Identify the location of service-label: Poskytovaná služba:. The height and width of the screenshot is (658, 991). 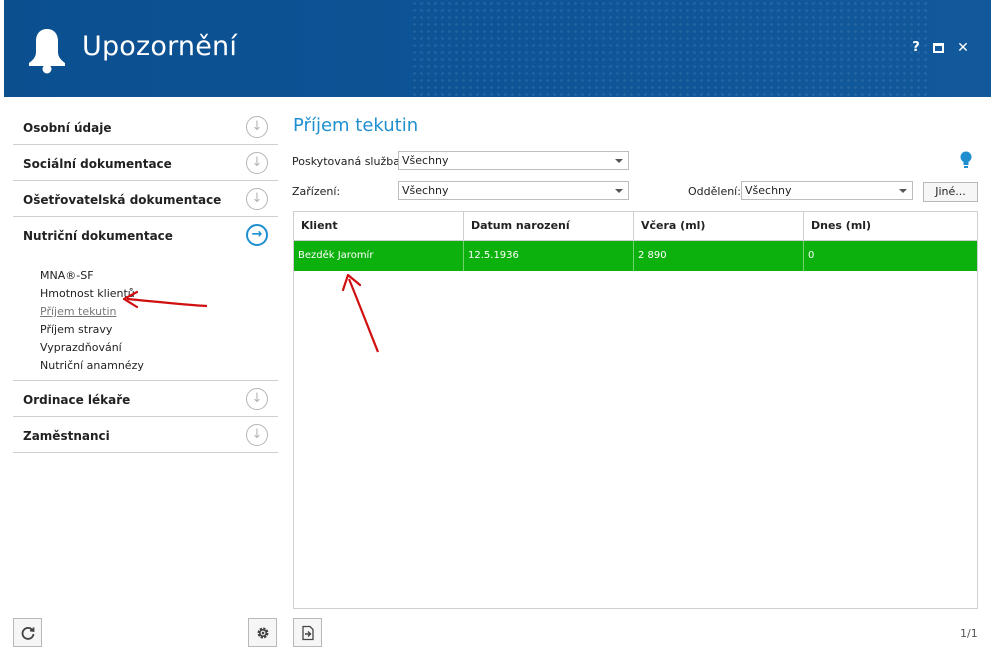
(348, 161).